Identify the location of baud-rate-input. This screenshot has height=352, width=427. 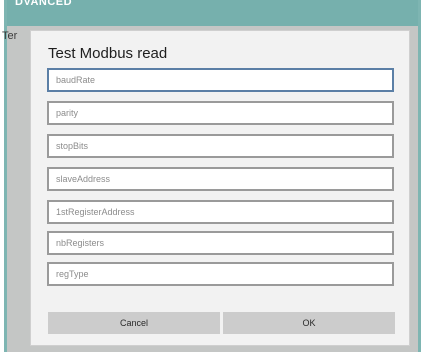
(220, 80).